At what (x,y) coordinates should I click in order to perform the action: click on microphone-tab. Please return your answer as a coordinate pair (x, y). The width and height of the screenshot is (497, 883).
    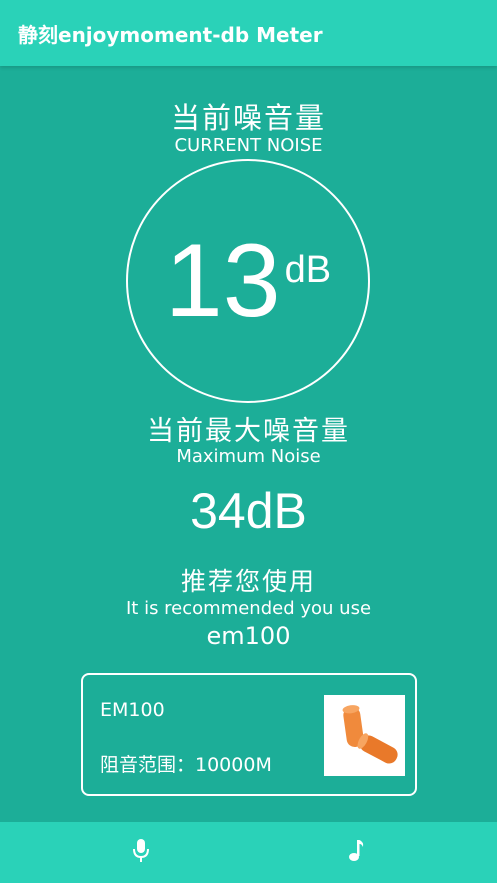
    Looking at the image, I should click on (141, 852).